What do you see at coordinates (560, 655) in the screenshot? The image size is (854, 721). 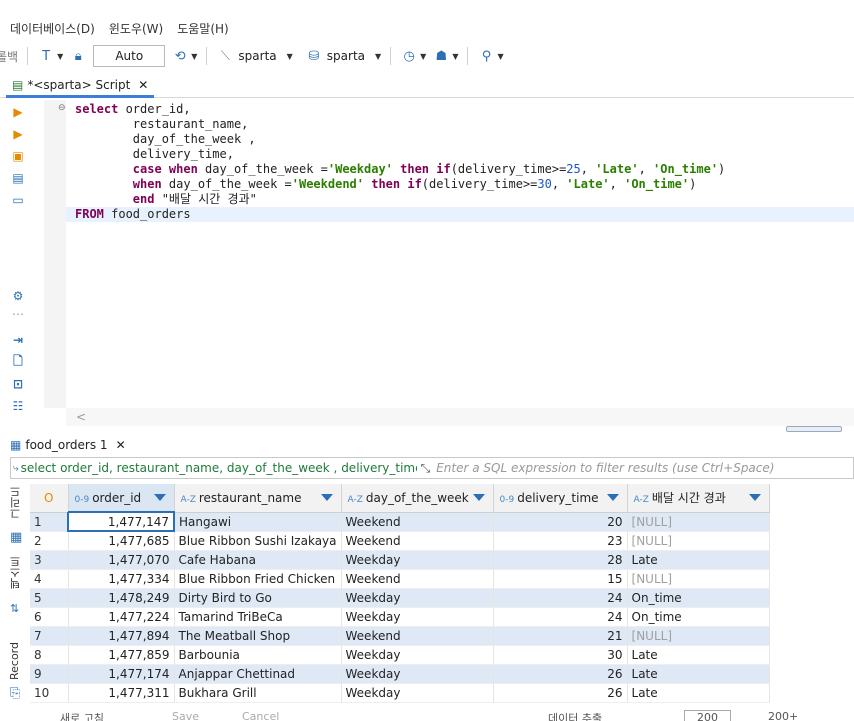 I see `cell-delivery-time: 30` at bounding box center [560, 655].